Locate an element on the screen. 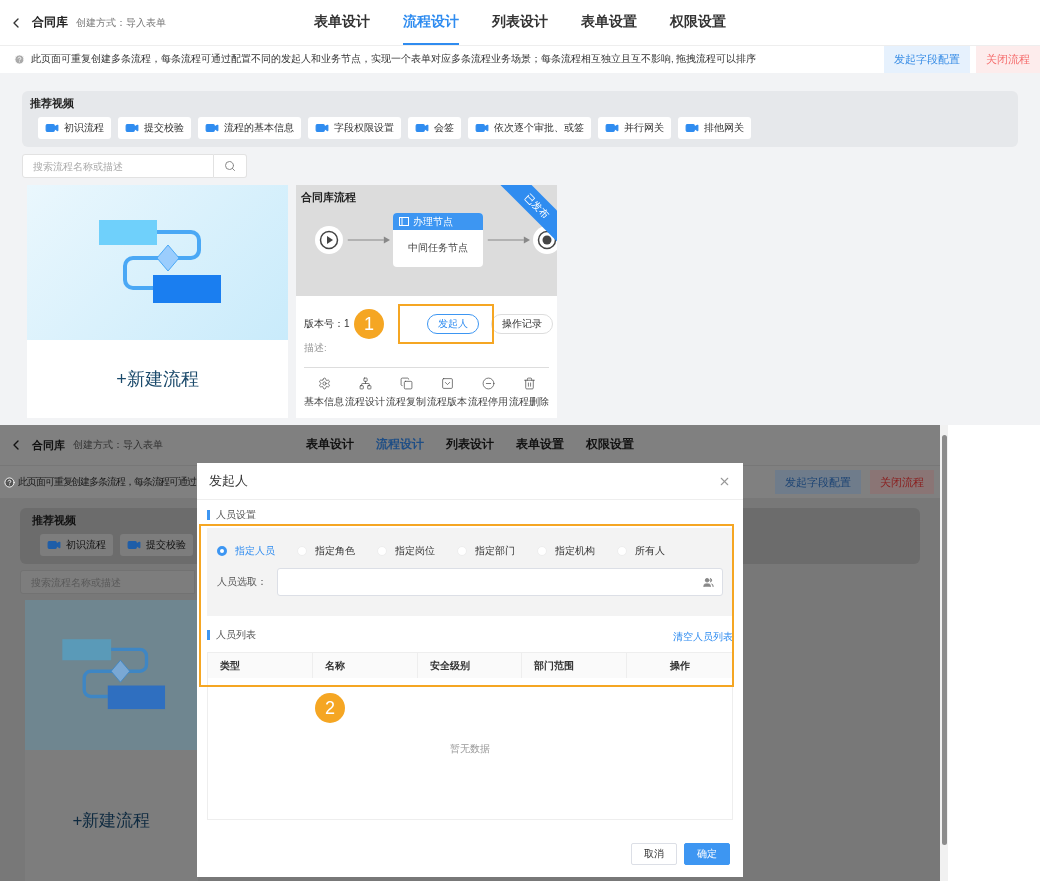  start-node-icon is located at coordinates (329, 240).